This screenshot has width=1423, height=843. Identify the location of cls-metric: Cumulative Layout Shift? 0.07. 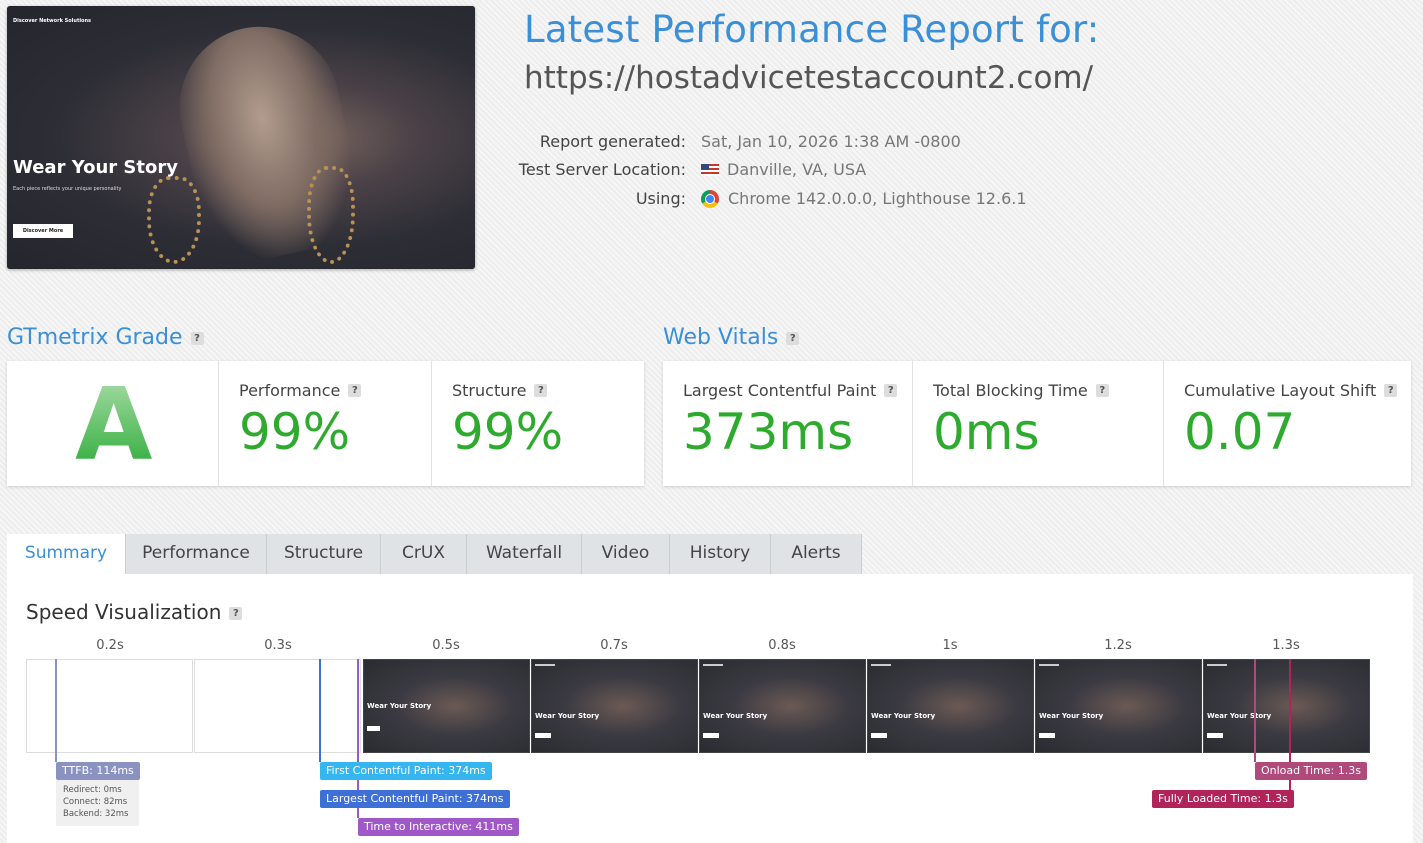
(1287, 423).